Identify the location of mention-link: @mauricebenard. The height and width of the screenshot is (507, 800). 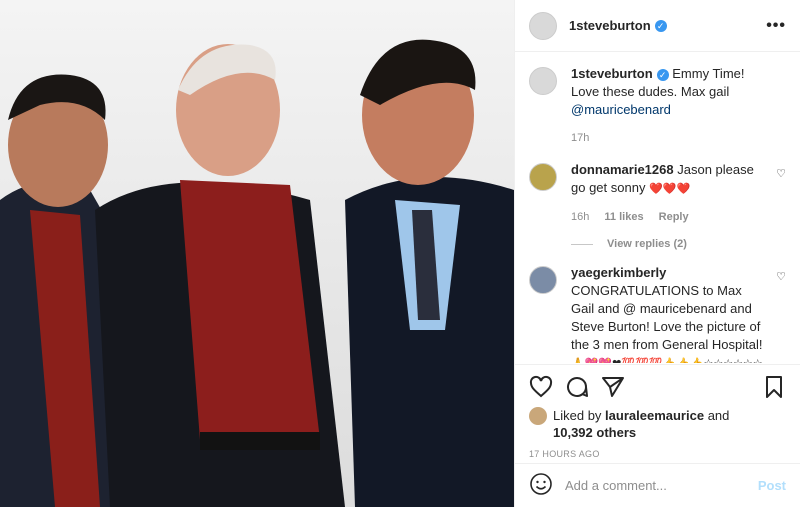
(621, 109).